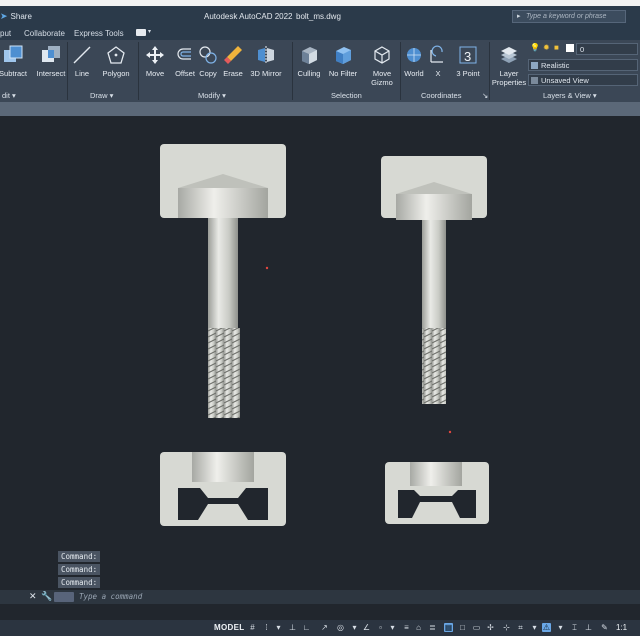 Image resolution: width=640 pixels, height=640 pixels. Describe the element at coordinates (138, 71) in the screenshot. I see `separator` at that location.